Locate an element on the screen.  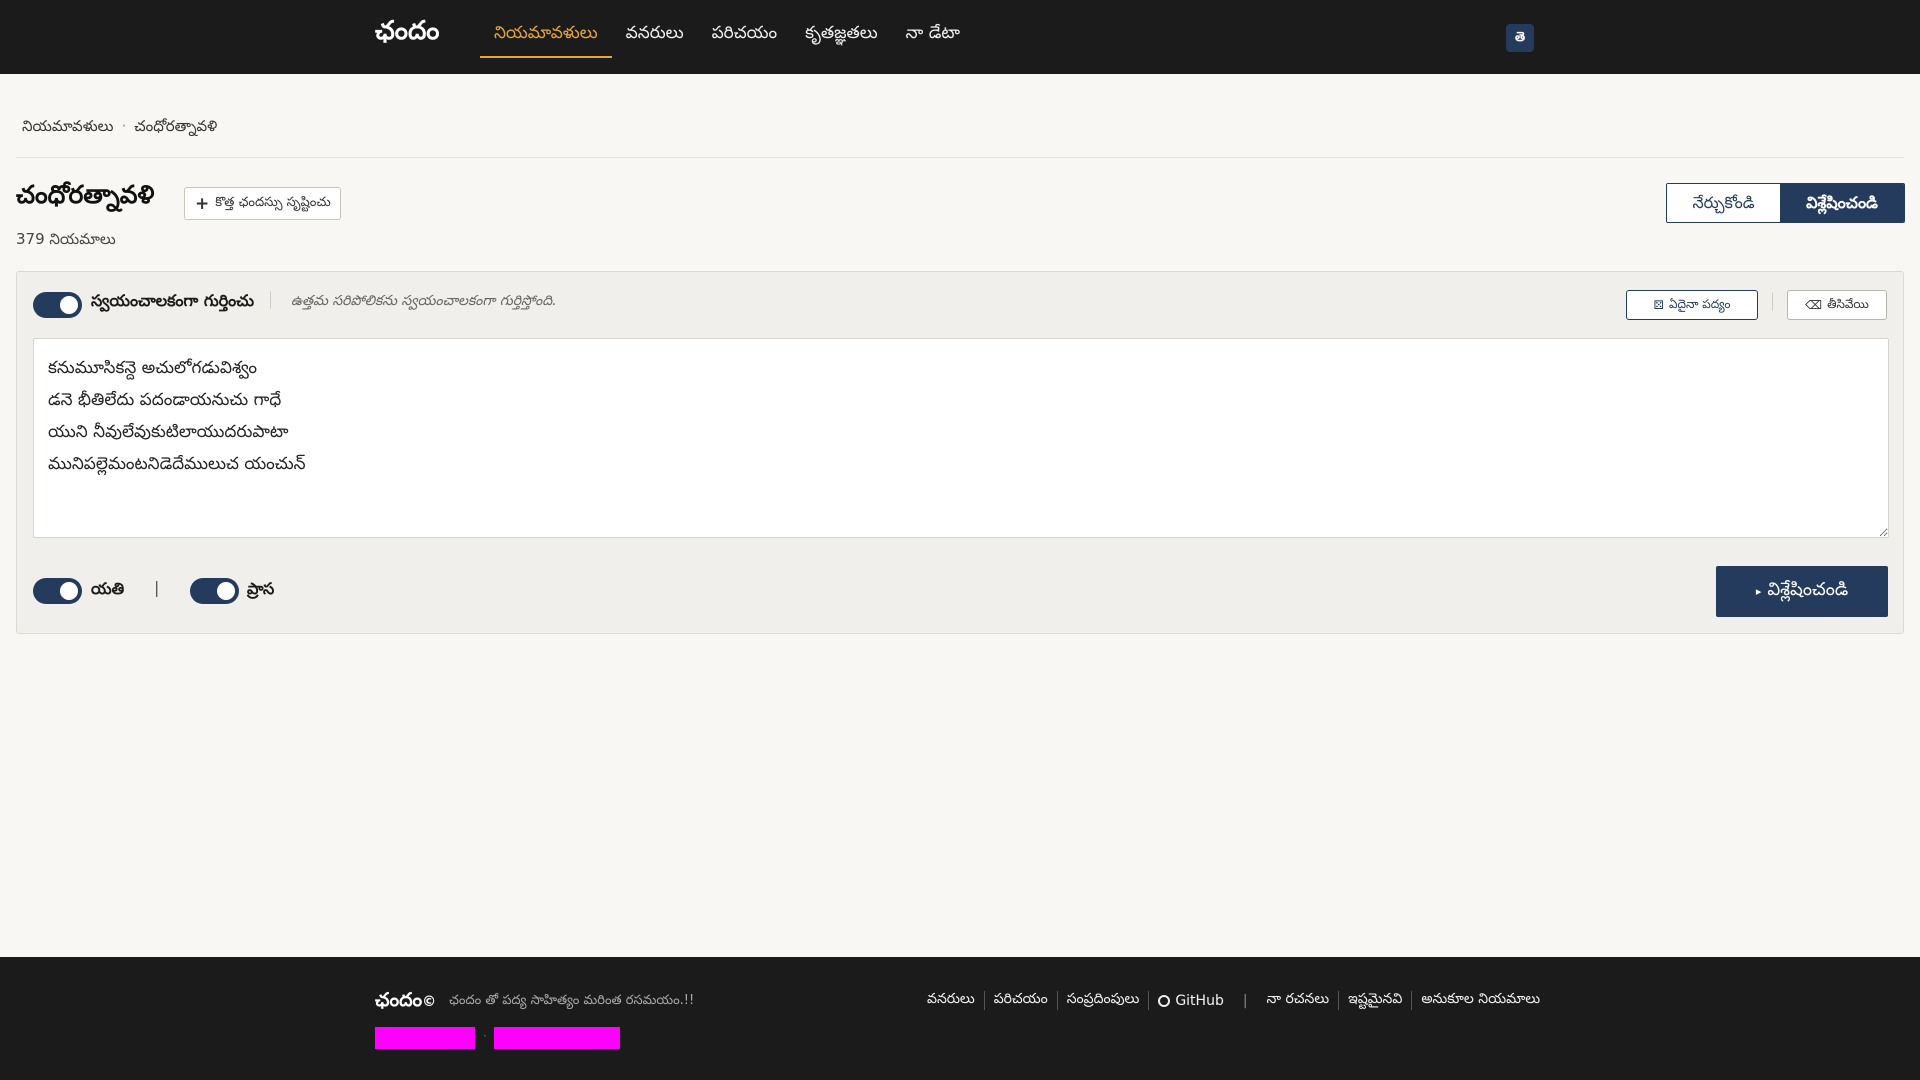
mode-analyze-button: విశ్లేషించండి is located at coordinates (1842, 203).